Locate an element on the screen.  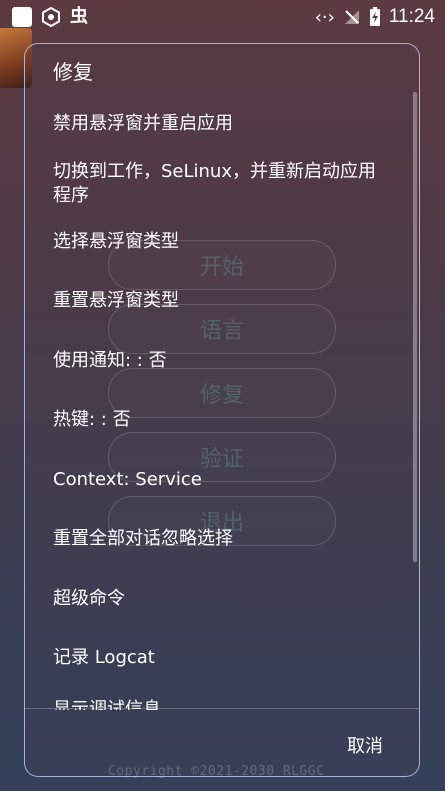
option-disable-overlay-restart: 禁用悬浮窗并重启应用 is located at coordinates (223, 124).